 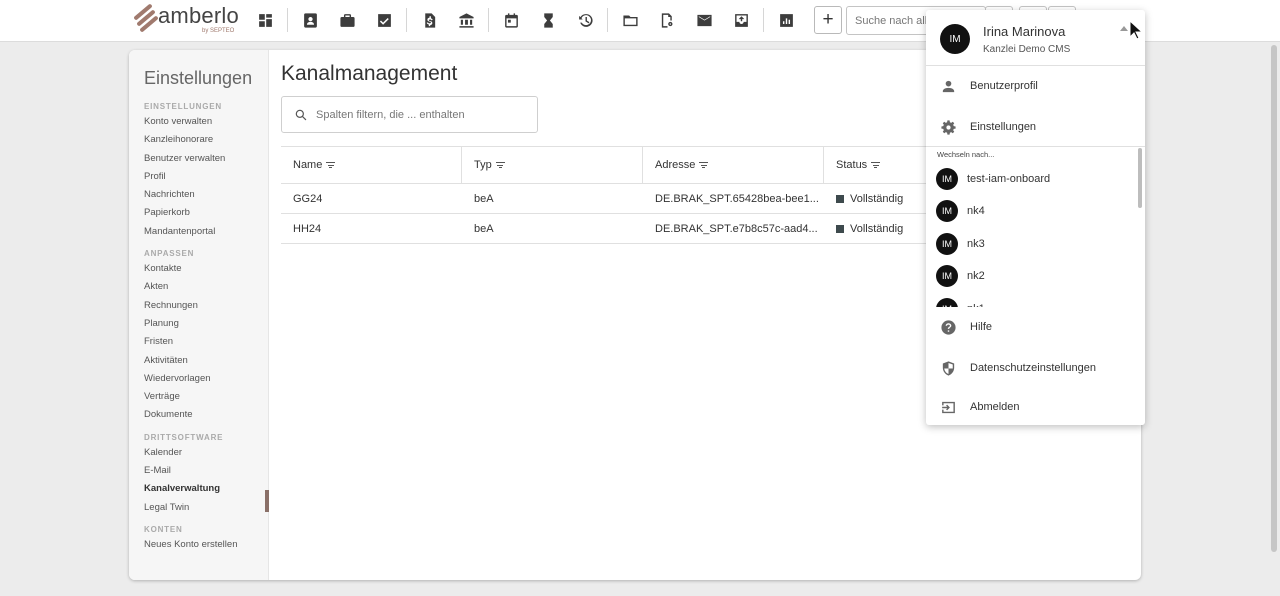 I want to click on search-icon, so click(x=301, y=115).